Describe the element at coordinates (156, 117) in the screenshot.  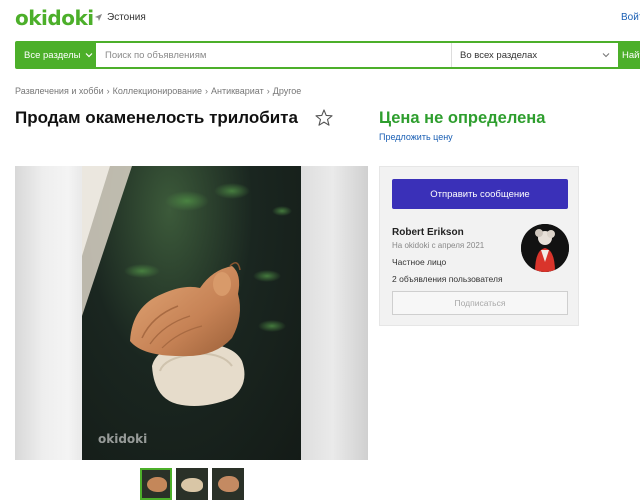
I see `listing-title: Продам окаменелость трилобита` at that location.